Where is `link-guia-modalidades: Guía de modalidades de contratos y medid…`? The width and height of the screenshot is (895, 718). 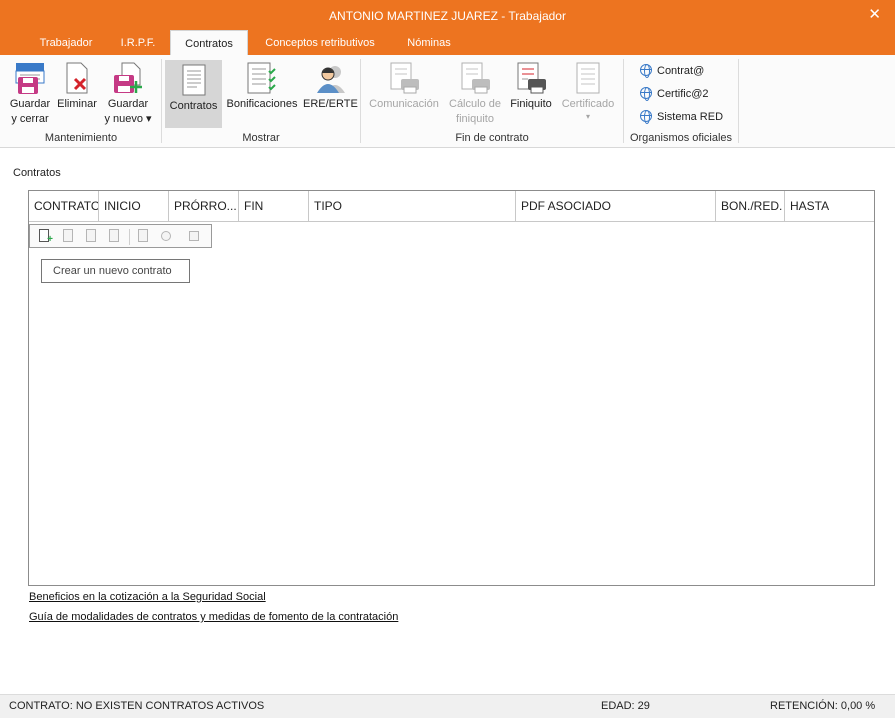 link-guia-modalidades: Guía de modalidades de contratos y medid… is located at coordinates (213, 617).